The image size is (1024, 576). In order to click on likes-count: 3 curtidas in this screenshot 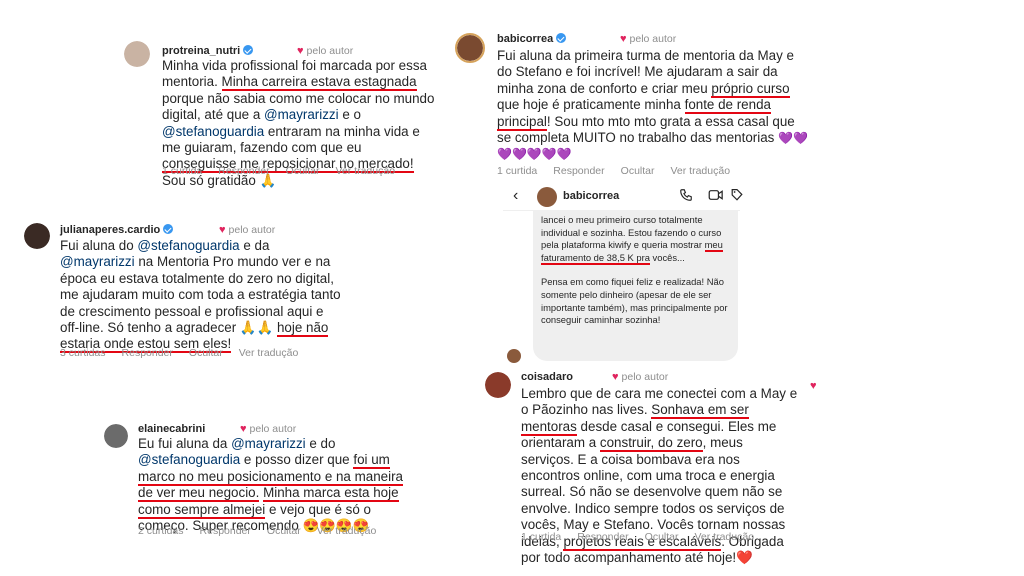, I will do `click(83, 353)`.